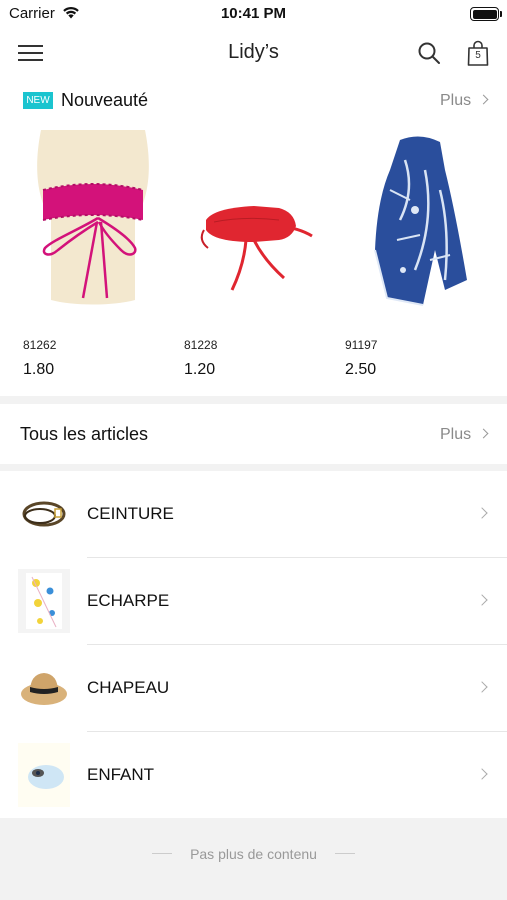 The image size is (507, 900). Describe the element at coordinates (422, 228) in the screenshot. I see `product-image-blue-scarf` at that location.